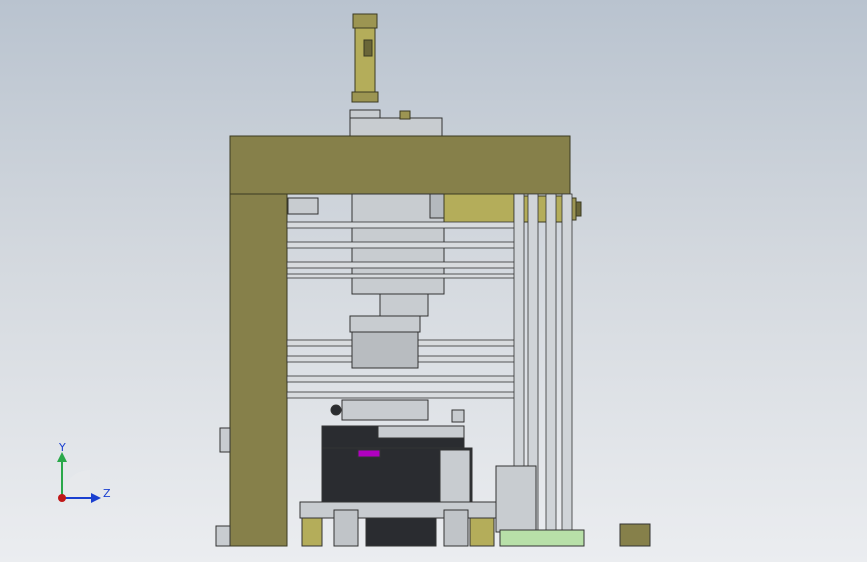 The width and height of the screenshot is (867, 562). Describe the element at coordinates (79, 477) in the screenshot. I see `orientation-triad` at that location.